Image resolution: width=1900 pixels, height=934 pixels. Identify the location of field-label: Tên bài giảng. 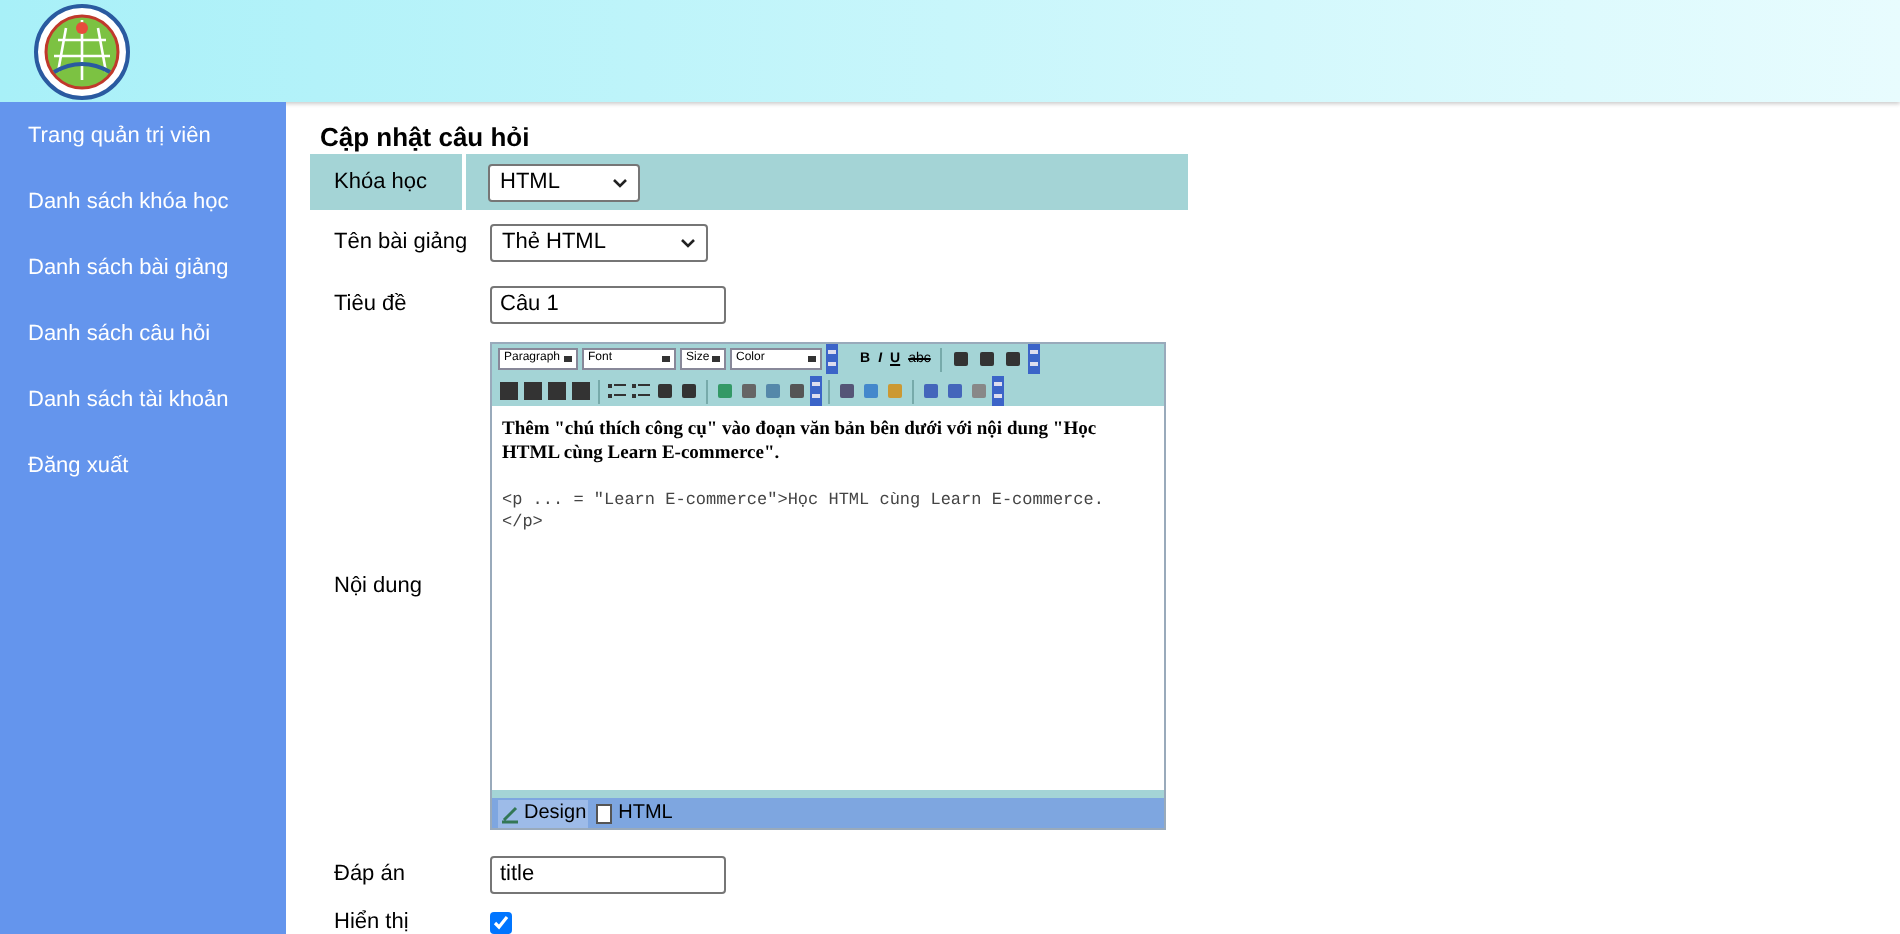
(399, 242).